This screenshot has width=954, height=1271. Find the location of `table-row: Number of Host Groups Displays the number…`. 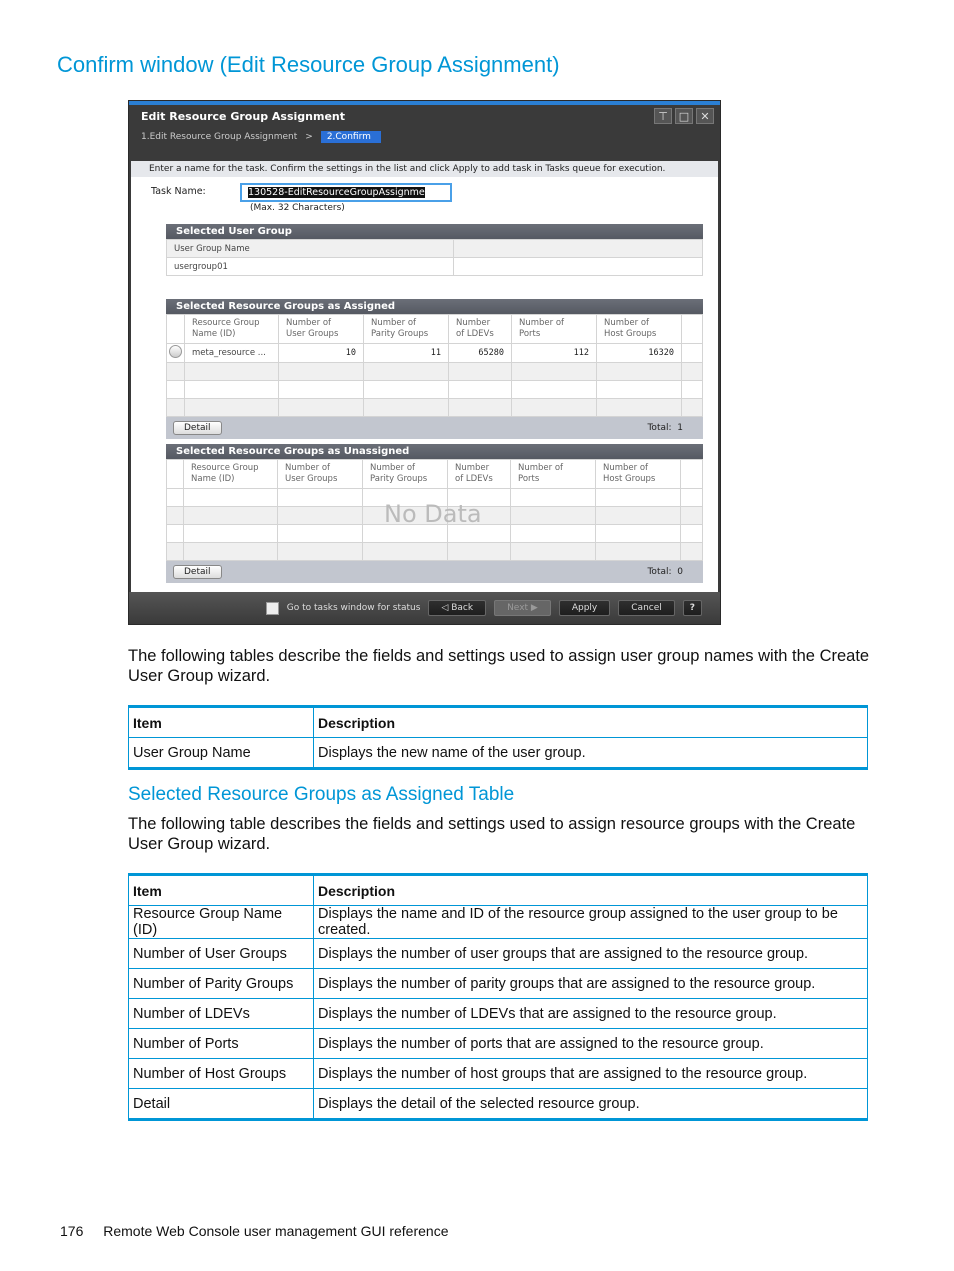

table-row: Number of Host Groups Displays the number… is located at coordinates (498, 1073).